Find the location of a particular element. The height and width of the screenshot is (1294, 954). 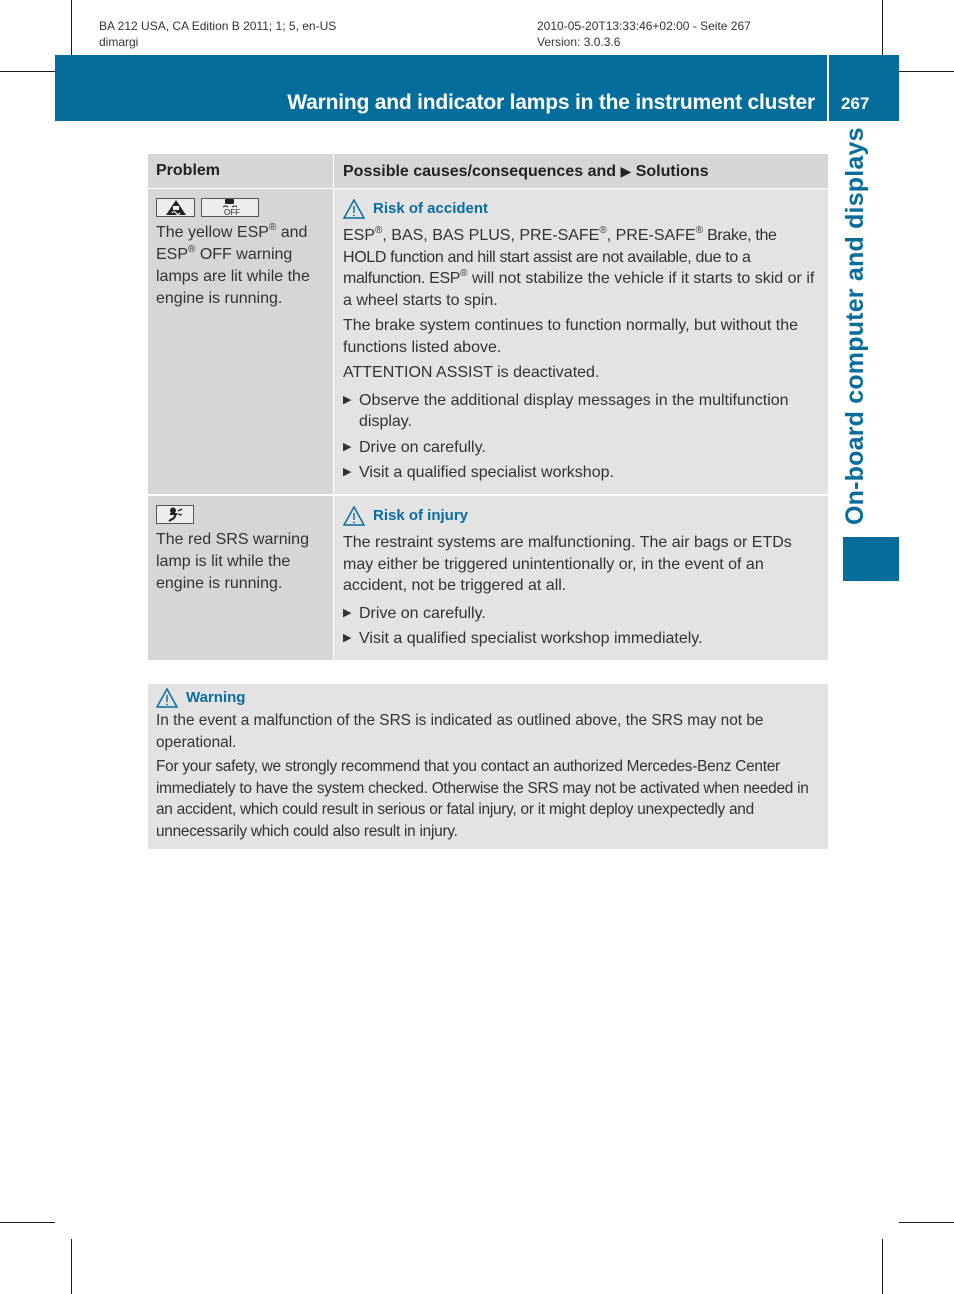

solutions-arrow-icon: ▶ is located at coordinates (626, 171).